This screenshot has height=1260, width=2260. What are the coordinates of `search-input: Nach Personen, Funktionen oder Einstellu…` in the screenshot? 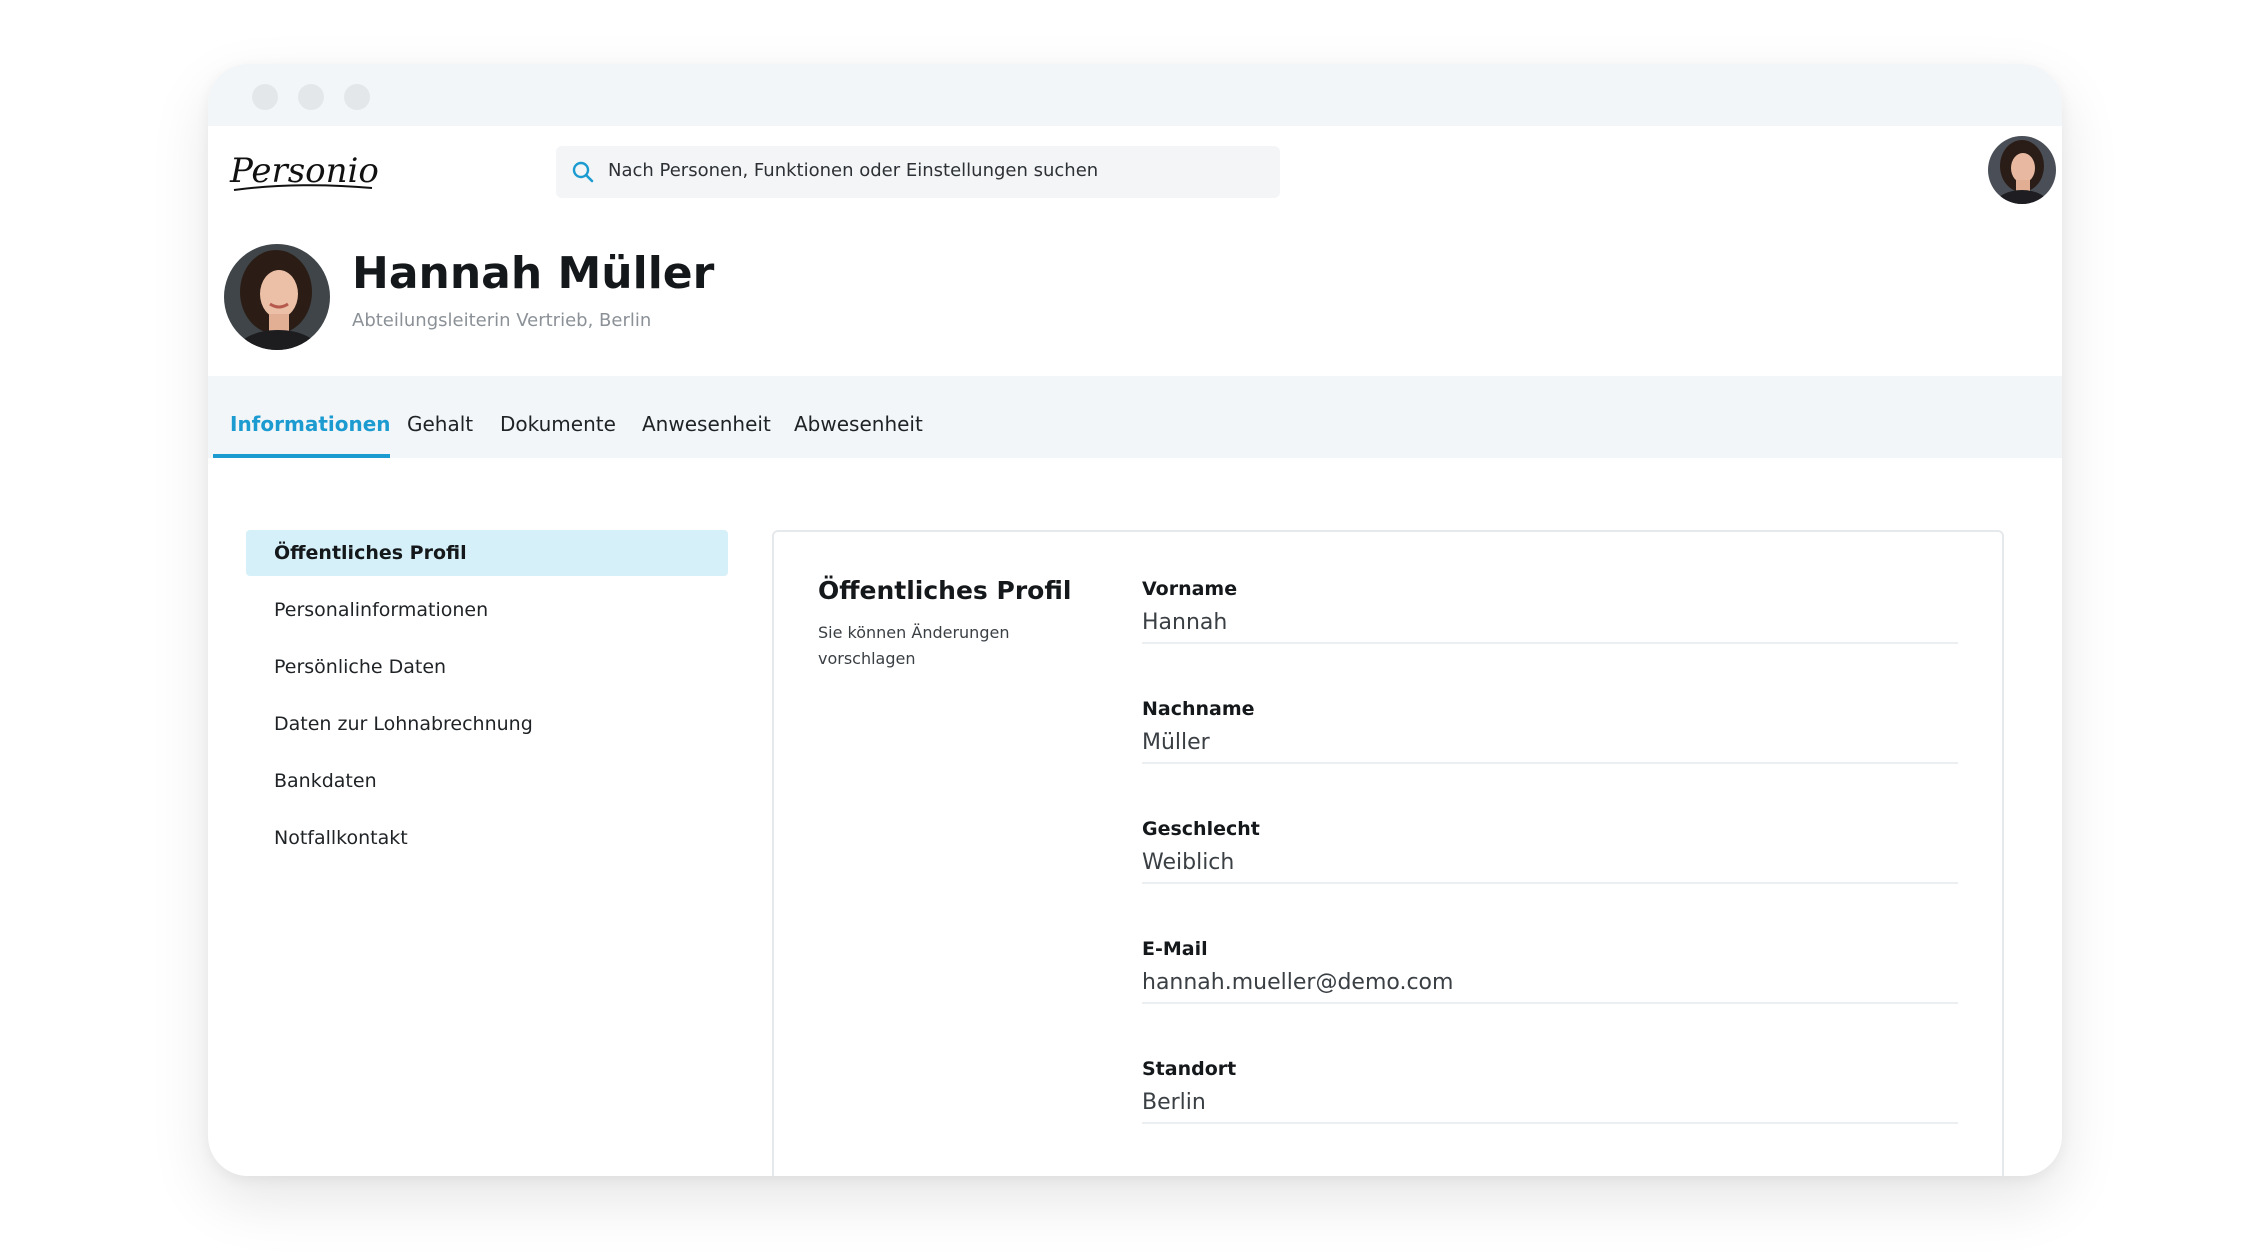 It's located at (918, 172).